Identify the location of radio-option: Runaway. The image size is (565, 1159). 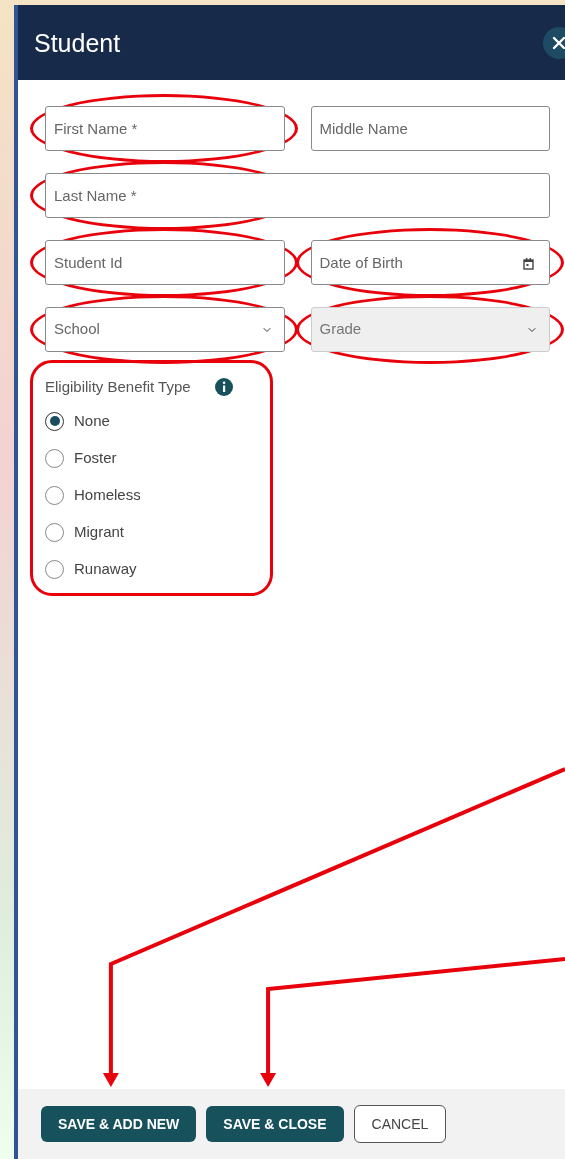
(297, 569).